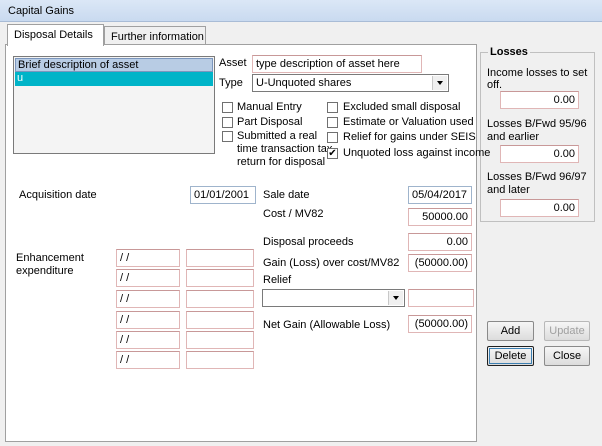  What do you see at coordinates (286, 195) in the screenshot?
I see `sale-date-label: Sale date` at bounding box center [286, 195].